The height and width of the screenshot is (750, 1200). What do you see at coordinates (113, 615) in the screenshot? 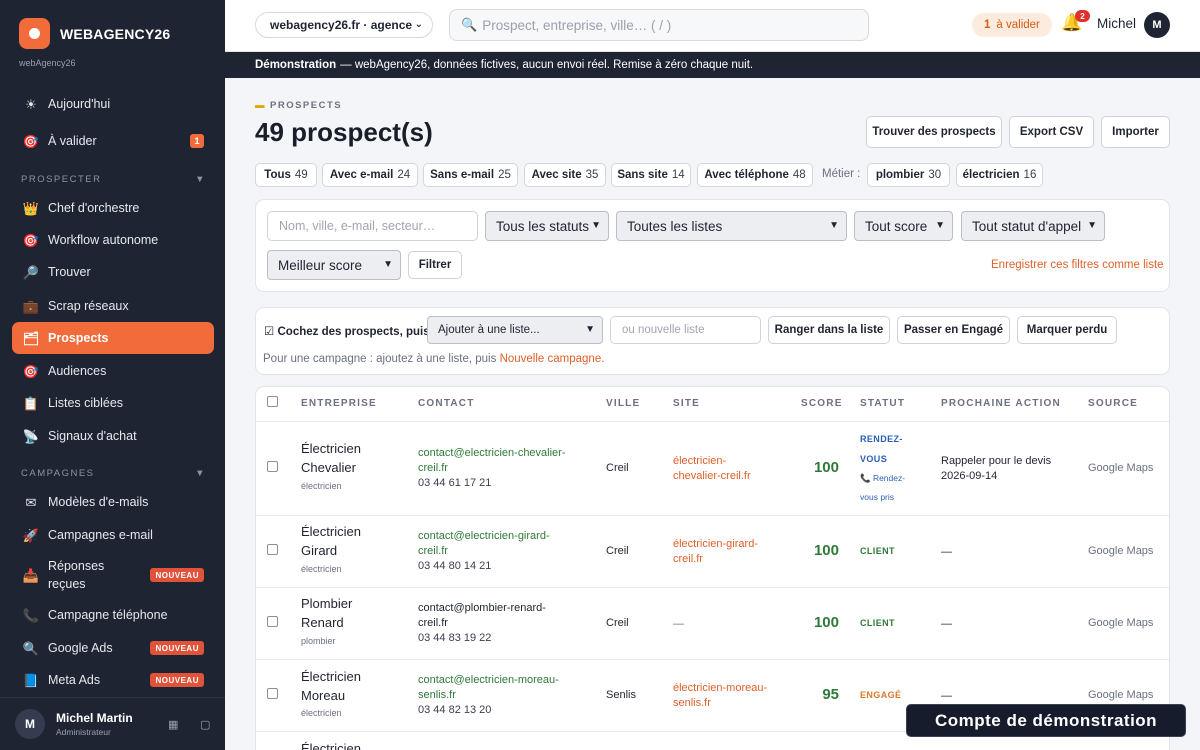
I see `sidebar-item-campagne-telephone: 📞 Campagne téléphone` at bounding box center [113, 615].